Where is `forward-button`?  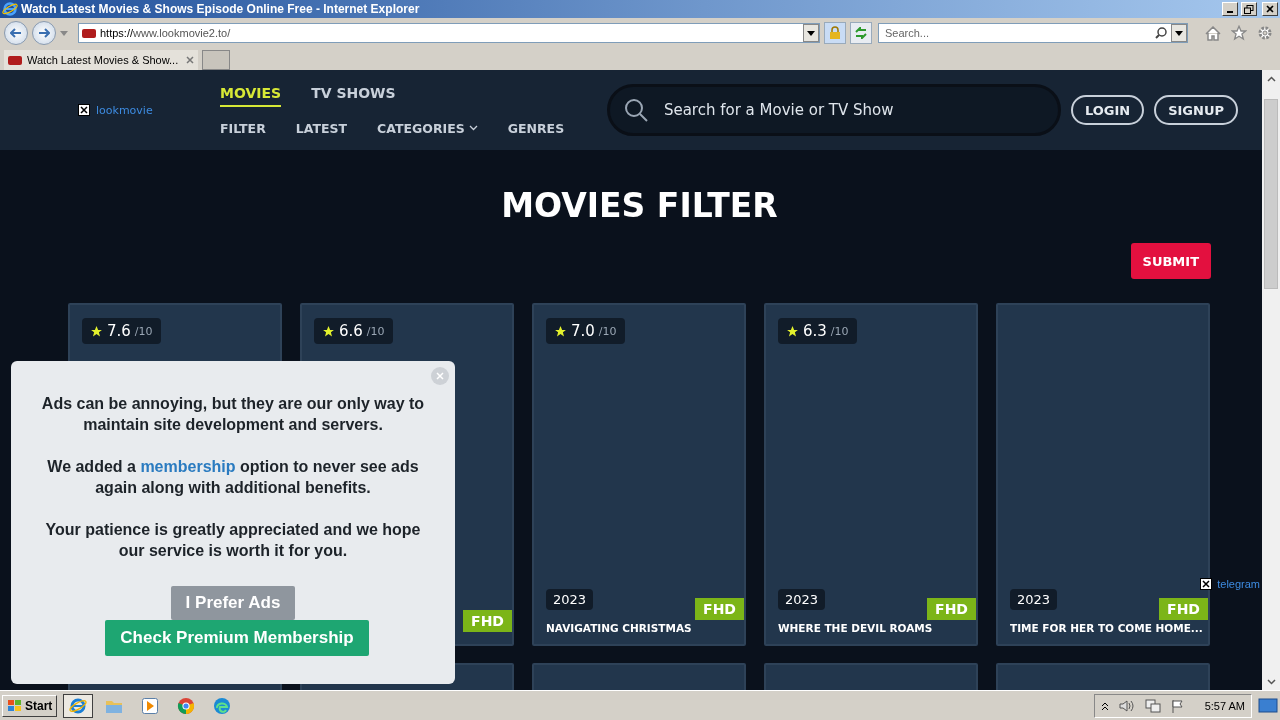
forward-button is located at coordinates (44, 33).